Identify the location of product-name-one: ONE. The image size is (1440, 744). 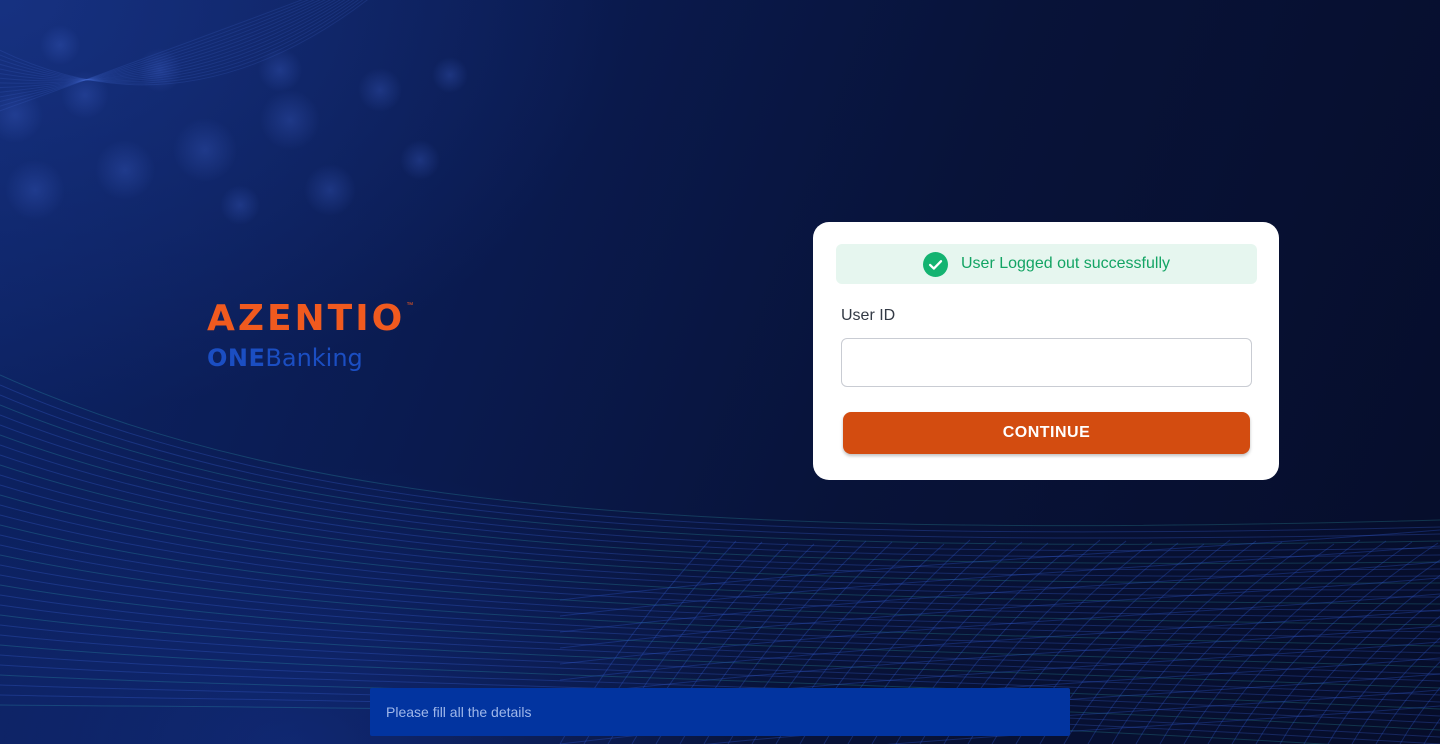
(236, 358).